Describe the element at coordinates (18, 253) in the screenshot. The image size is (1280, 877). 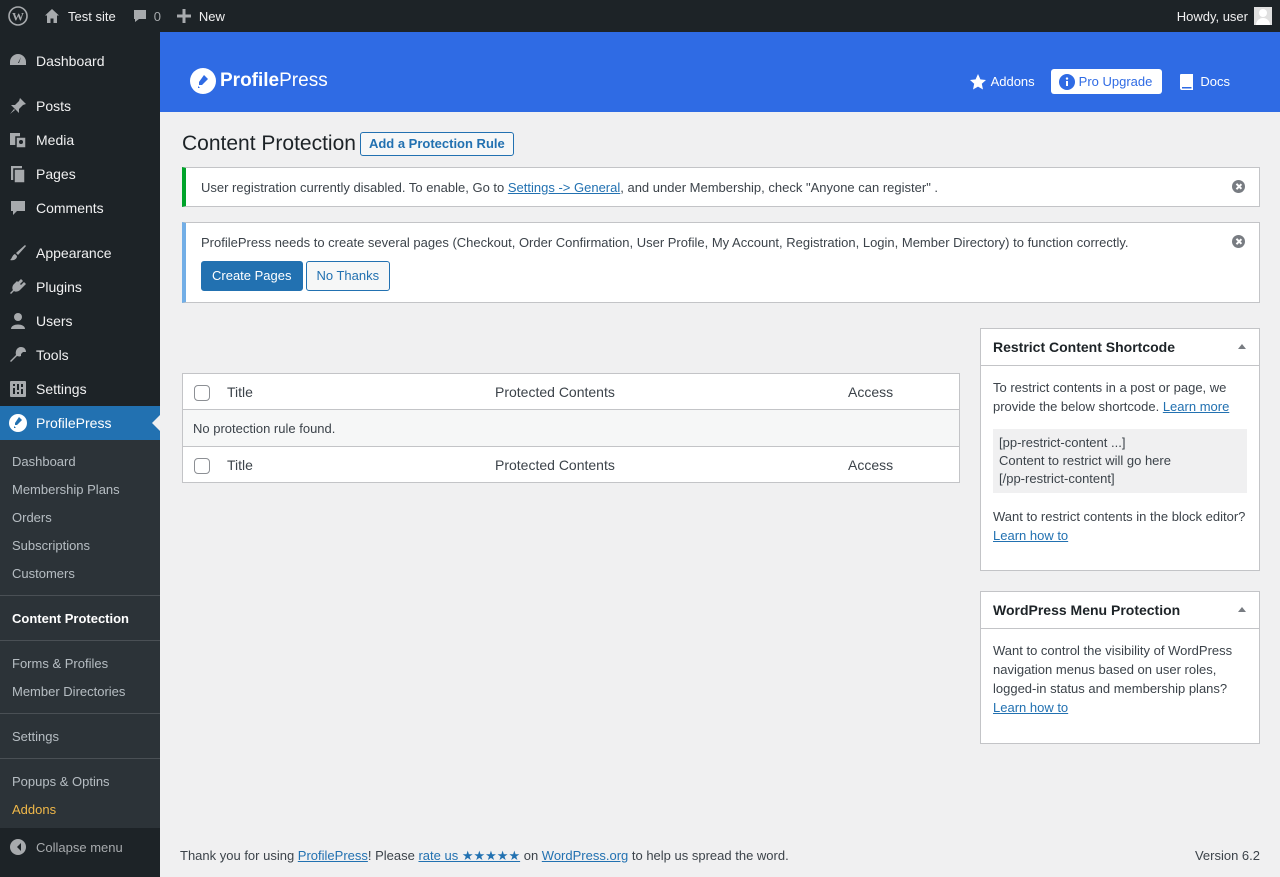
I see `brush-icon` at that location.